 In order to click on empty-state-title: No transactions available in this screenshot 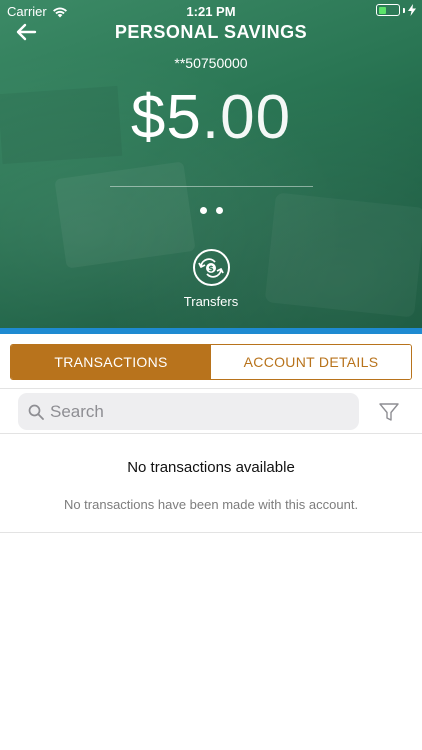, I will do `click(211, 467)`.